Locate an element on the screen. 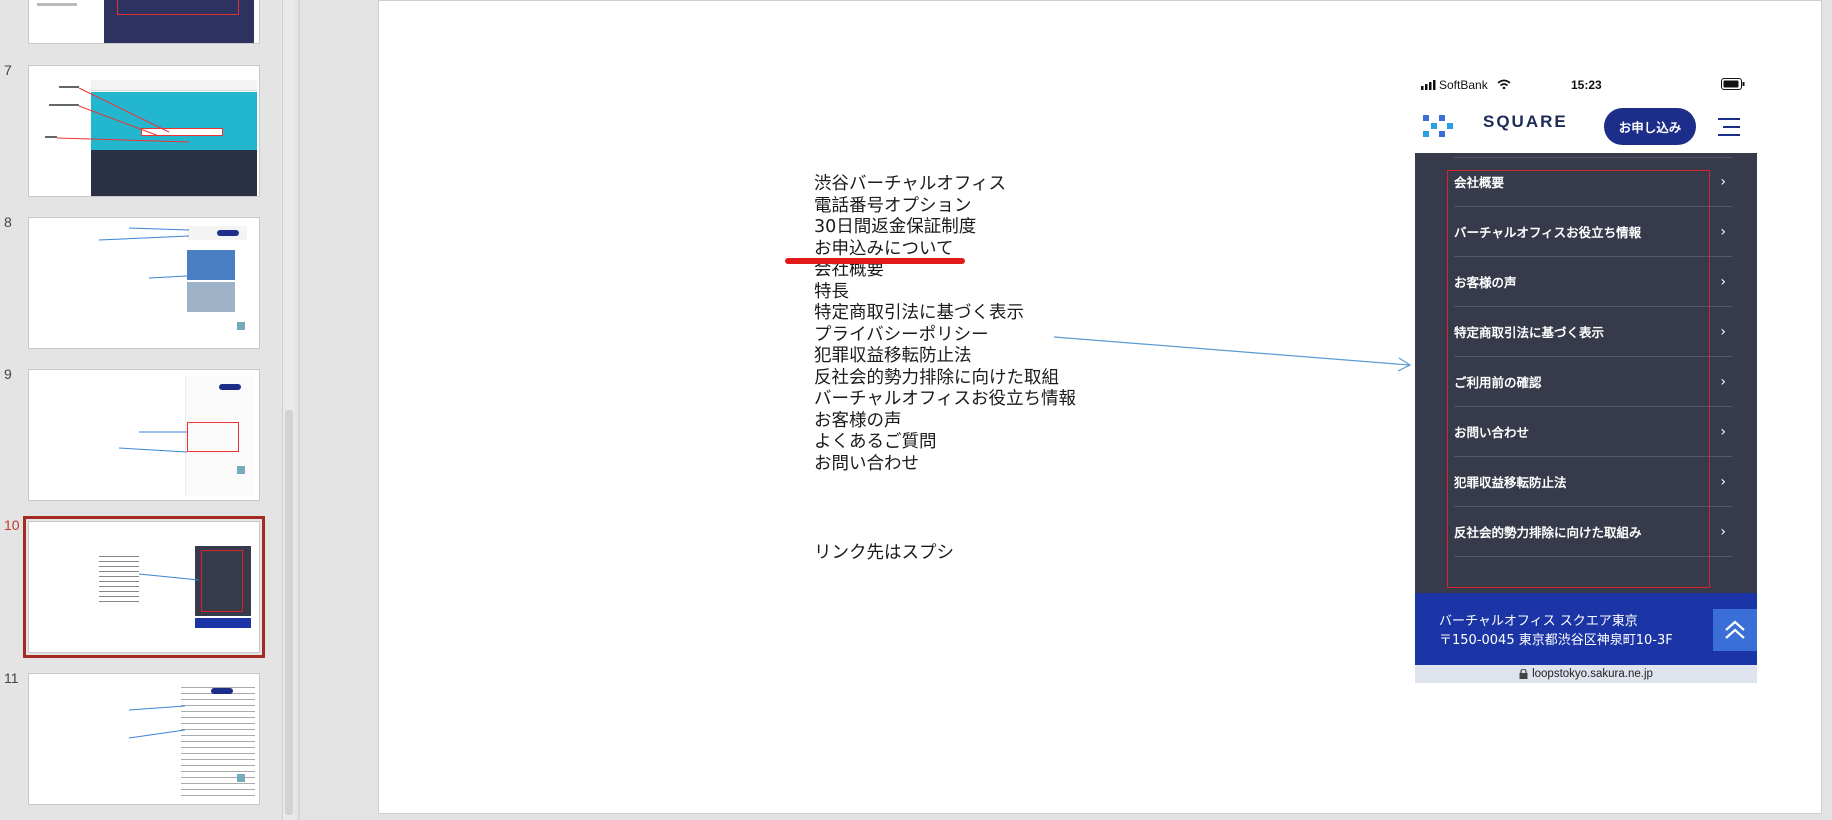 Image resolution: width=1832 pixels, height=820 pixels. scrollbar-thumb is located at coordinates (289, 612).